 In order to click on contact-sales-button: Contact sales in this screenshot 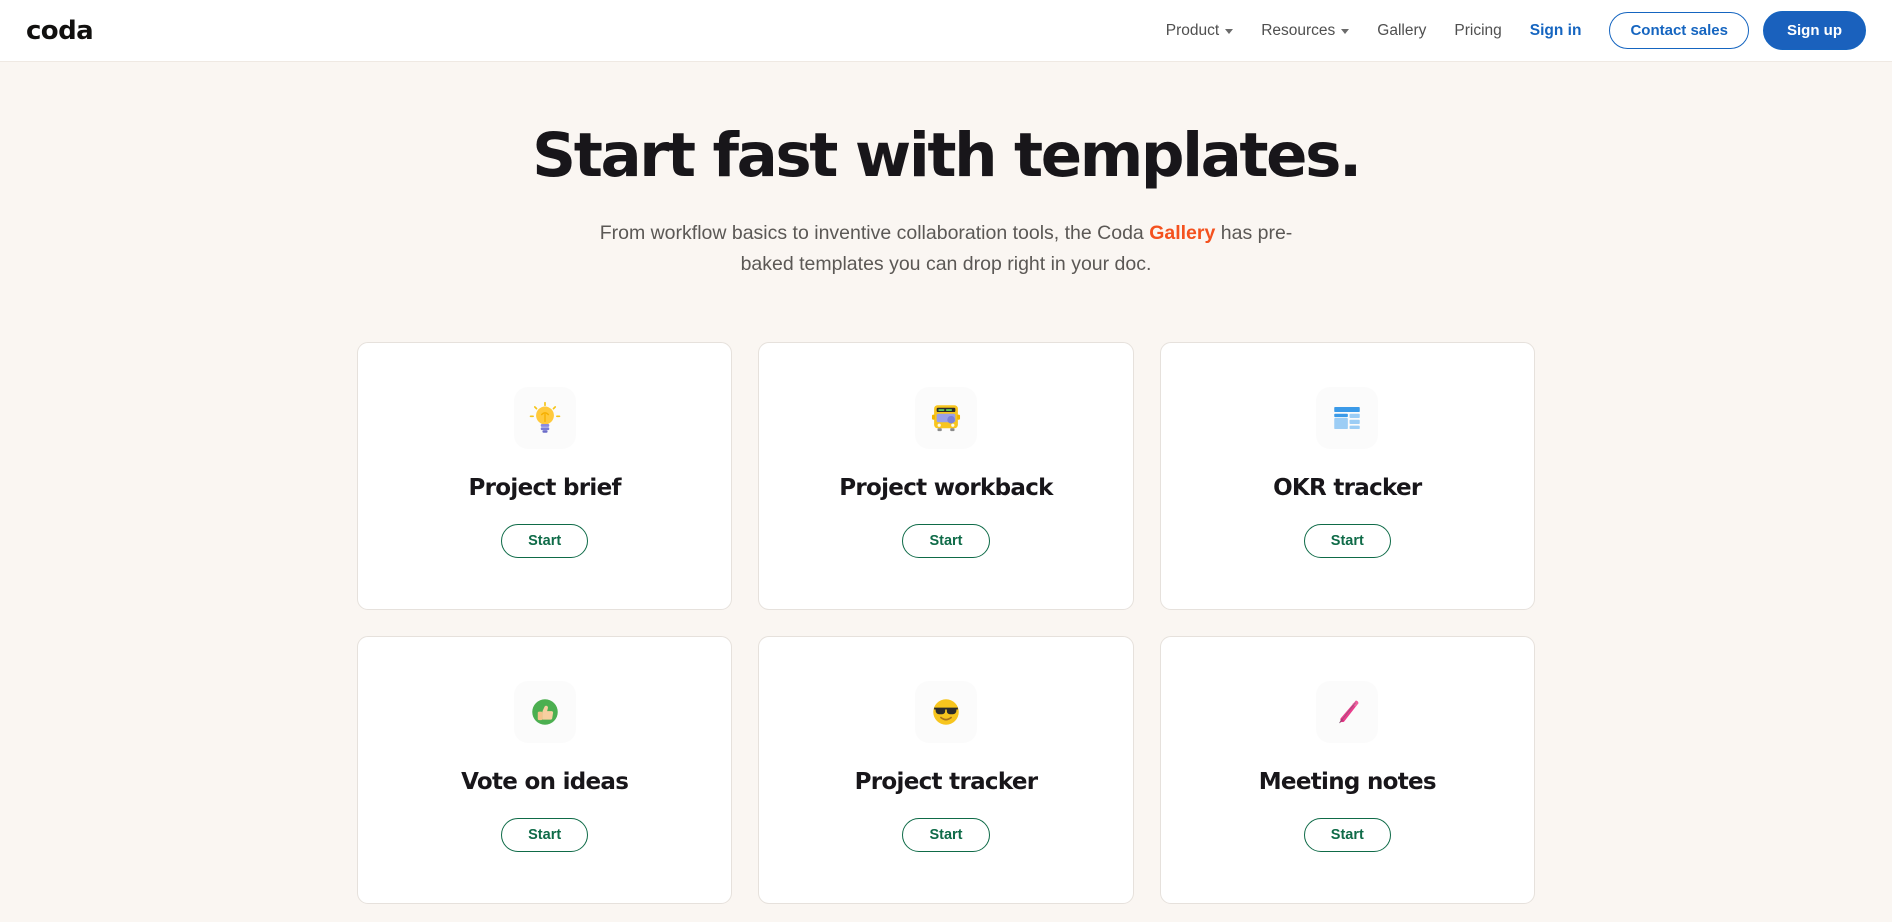, I will do `click(1679, 30)`.